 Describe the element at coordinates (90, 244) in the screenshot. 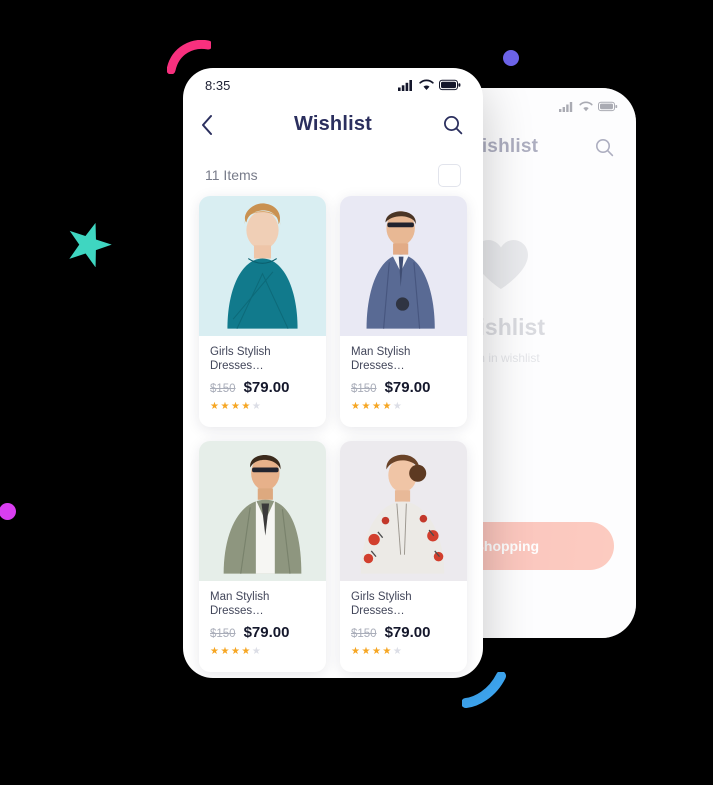

I see `star-teal-shape` at that location.